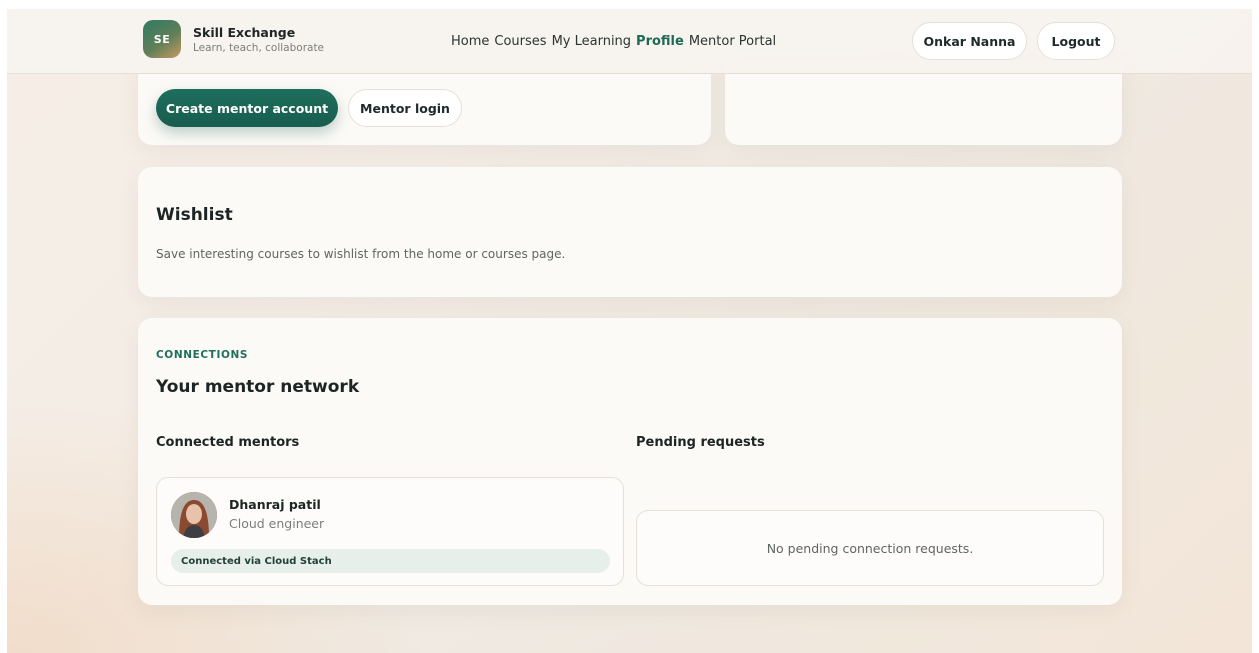 This screenshot has width=1259, height=653. Describe the element at coordinates (591, 41) in the screenshot. I see `nav-link-my-learning: My Learning` at that location.